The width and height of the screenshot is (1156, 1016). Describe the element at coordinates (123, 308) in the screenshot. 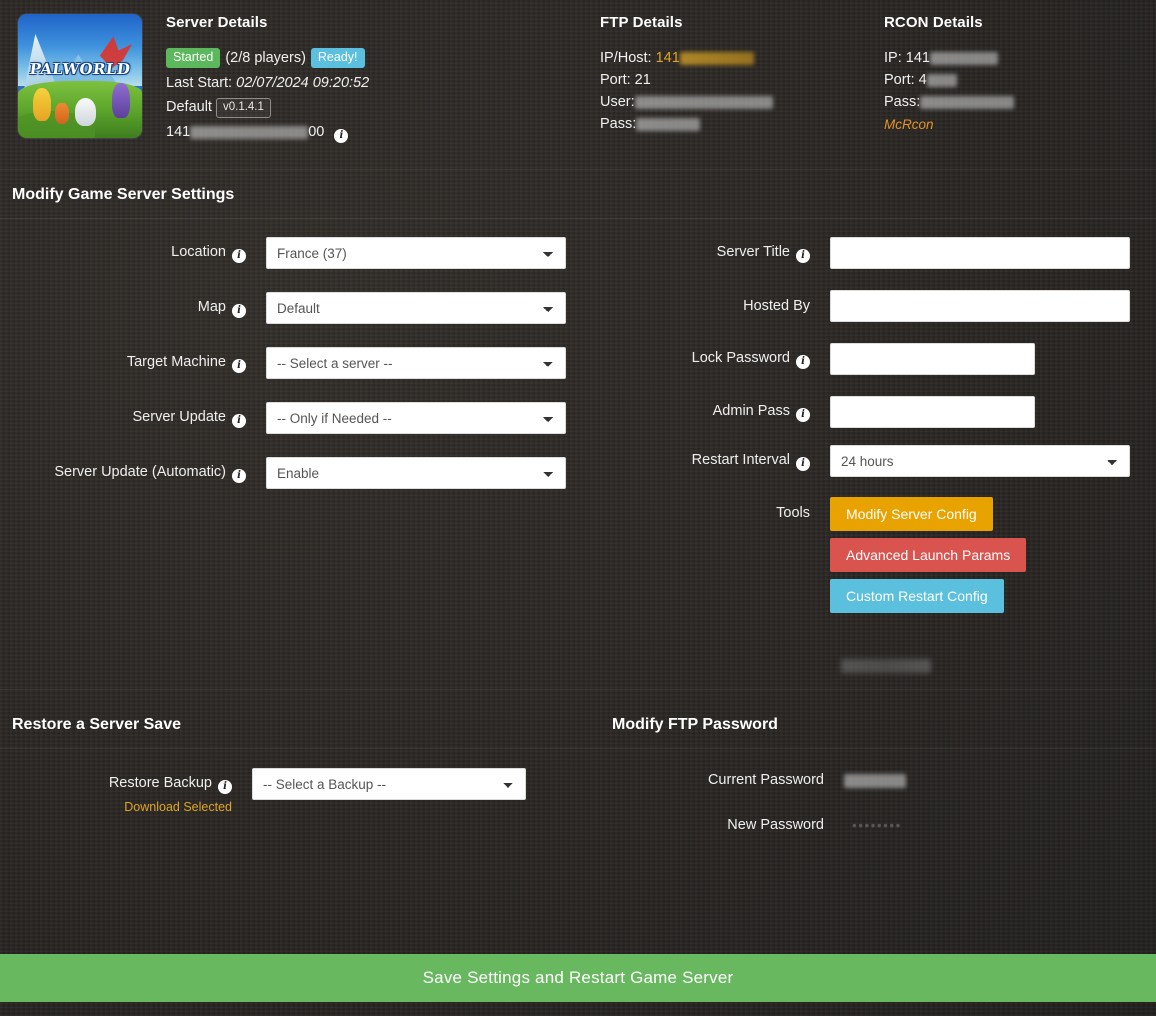

I see `map-label: Map i` at that location.